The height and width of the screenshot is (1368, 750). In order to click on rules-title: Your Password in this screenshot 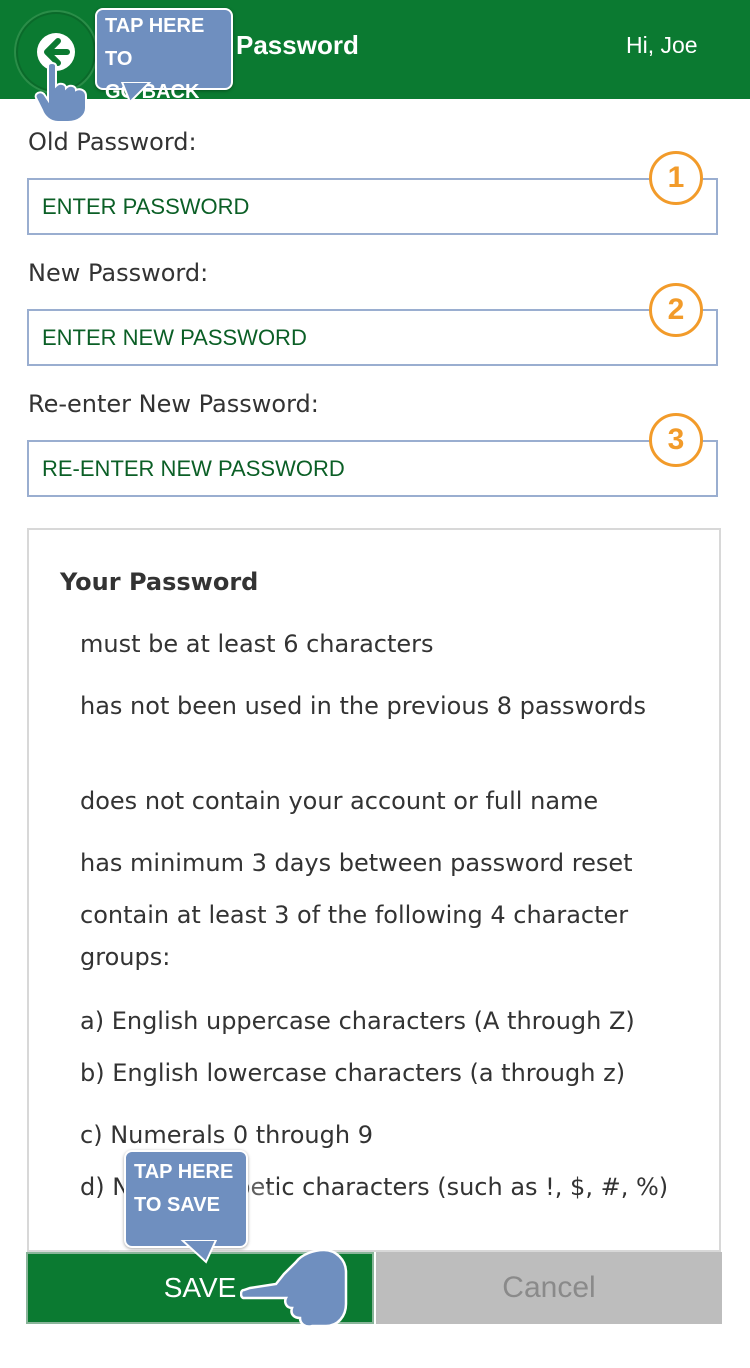, I will do `click(159, 582)`.